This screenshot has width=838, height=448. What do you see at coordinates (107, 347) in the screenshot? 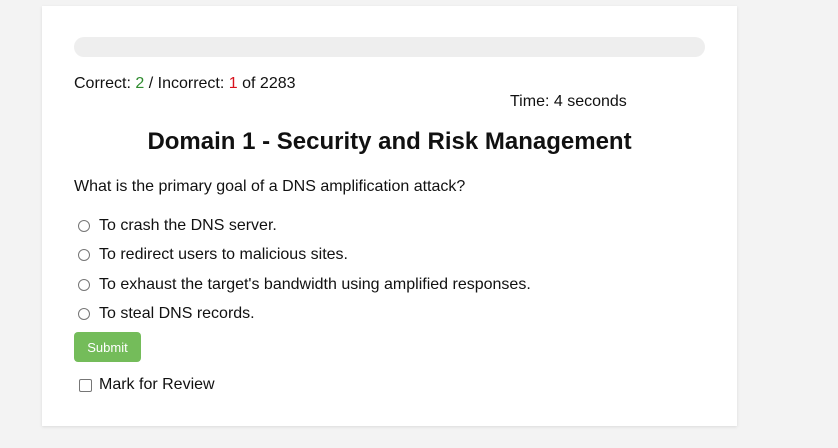
I see `submit-button: Submit` at bounding box center [107, 347].